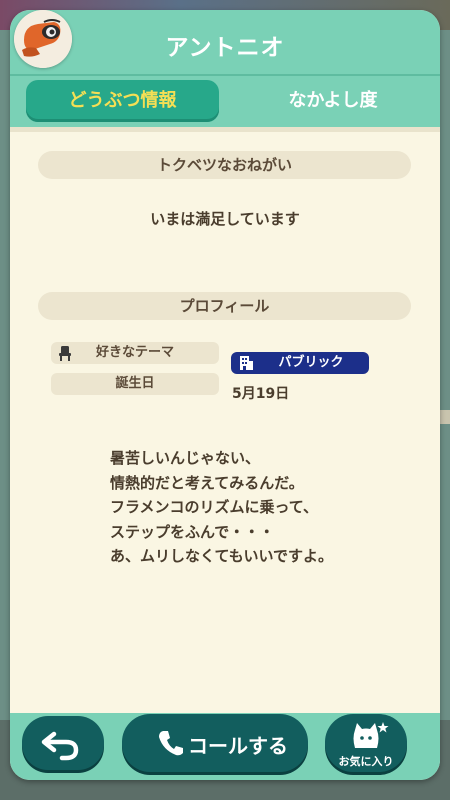 This screenshot has height=800, width=450. Describe the element at coordinates (60, 746) in the screenshot. I see `back-arrow-icon` at that location.